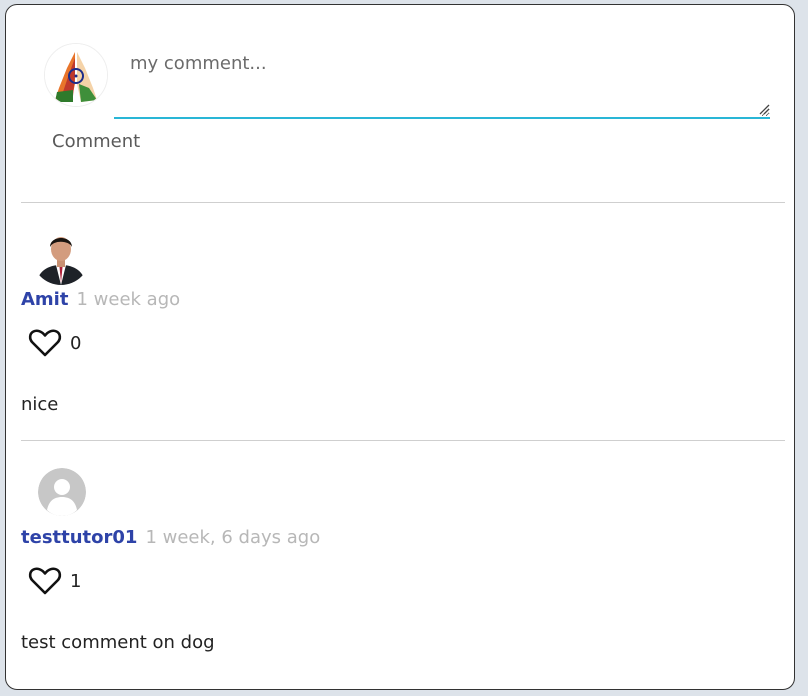 The image size is (808, 696). Describe the element at coordinates (764, 109) in the screenshot. I see `resize-grip-icon` at that location.